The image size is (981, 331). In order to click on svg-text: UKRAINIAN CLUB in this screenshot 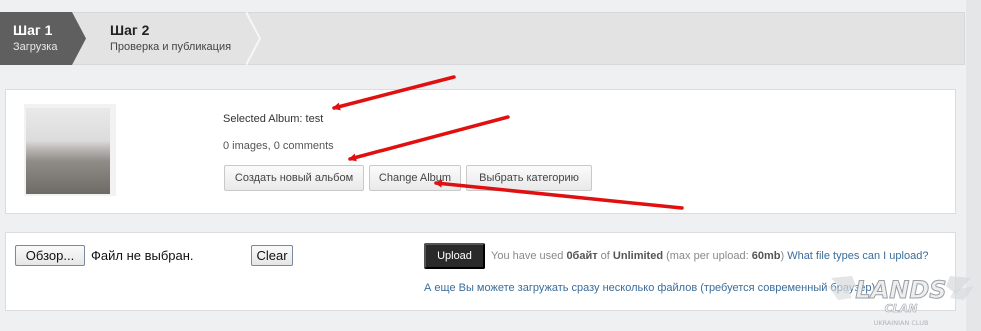, I will do `click(901, 323)`.